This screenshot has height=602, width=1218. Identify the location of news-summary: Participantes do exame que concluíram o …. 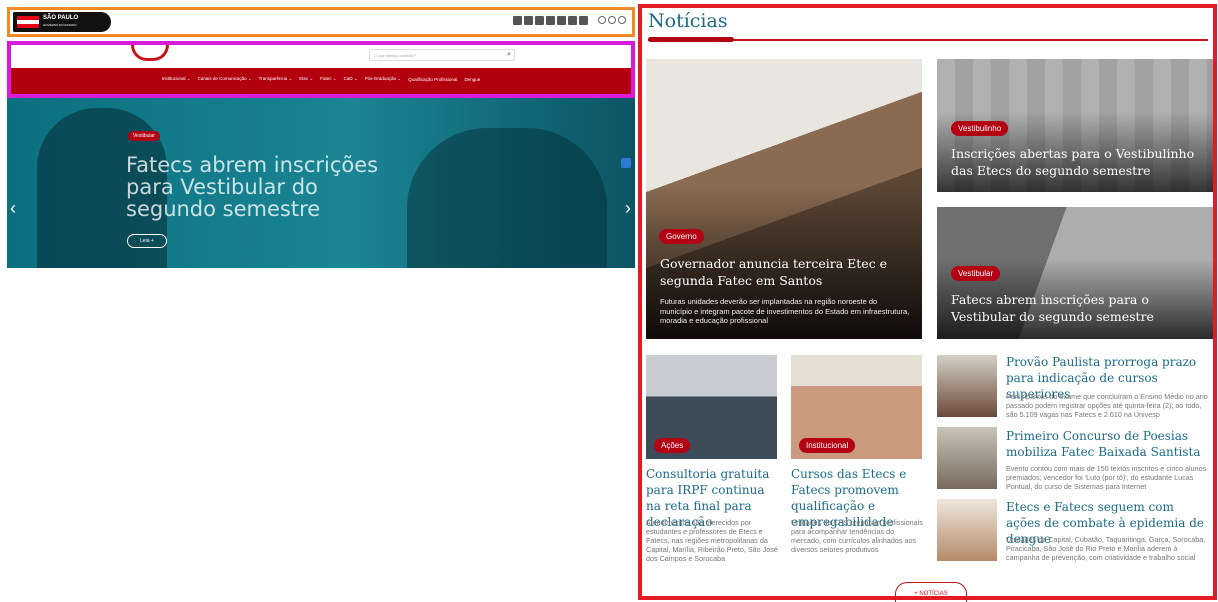
(1107, 405).